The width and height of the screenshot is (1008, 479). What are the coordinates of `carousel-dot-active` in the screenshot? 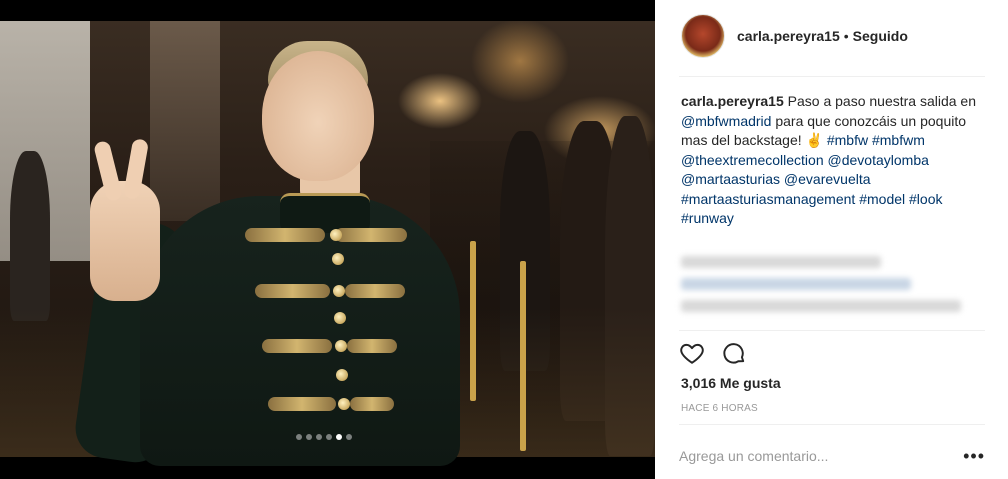 It's located at (339, 437).